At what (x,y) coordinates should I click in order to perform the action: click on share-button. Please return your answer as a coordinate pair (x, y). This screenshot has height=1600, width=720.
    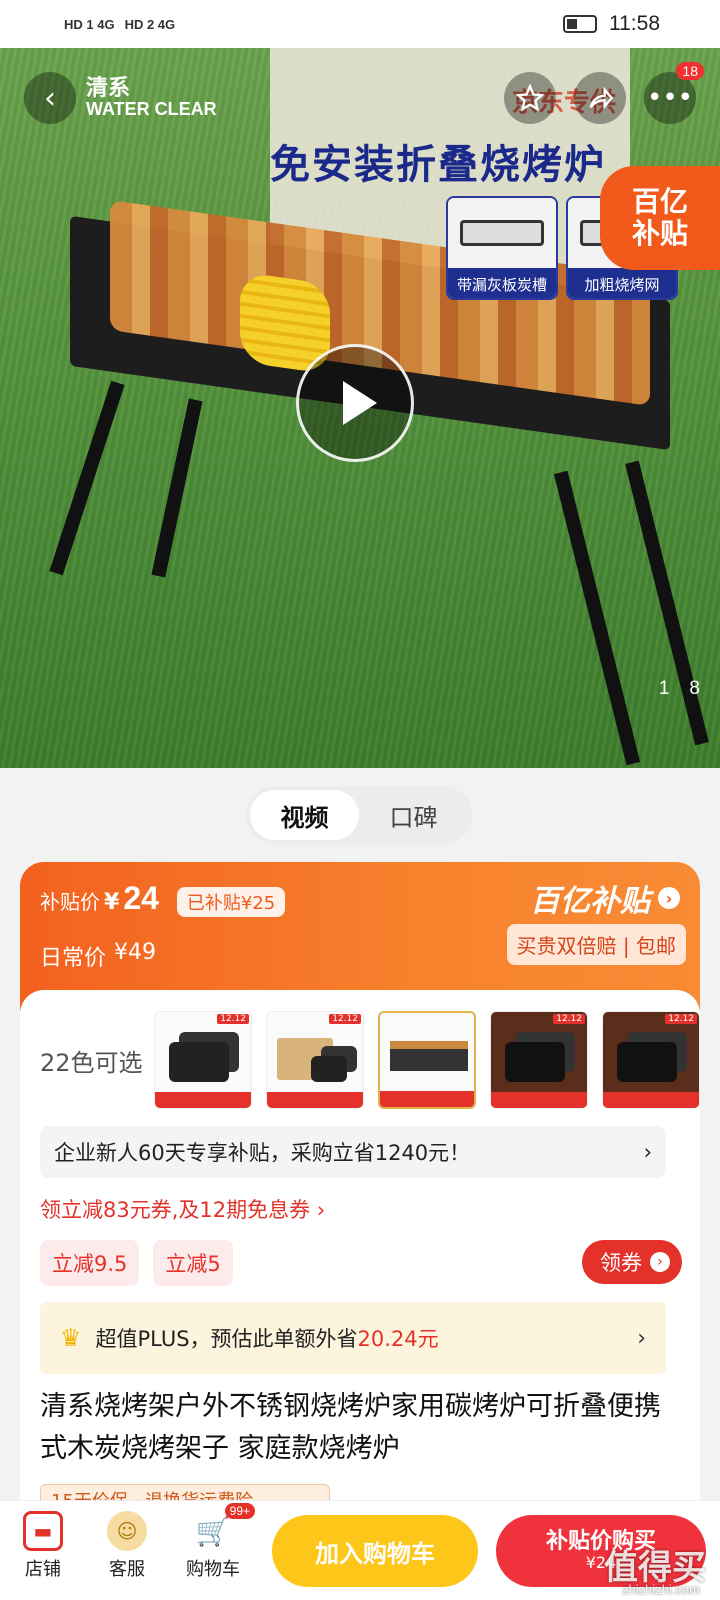
    Looking at the image, I should click on (600, 98).